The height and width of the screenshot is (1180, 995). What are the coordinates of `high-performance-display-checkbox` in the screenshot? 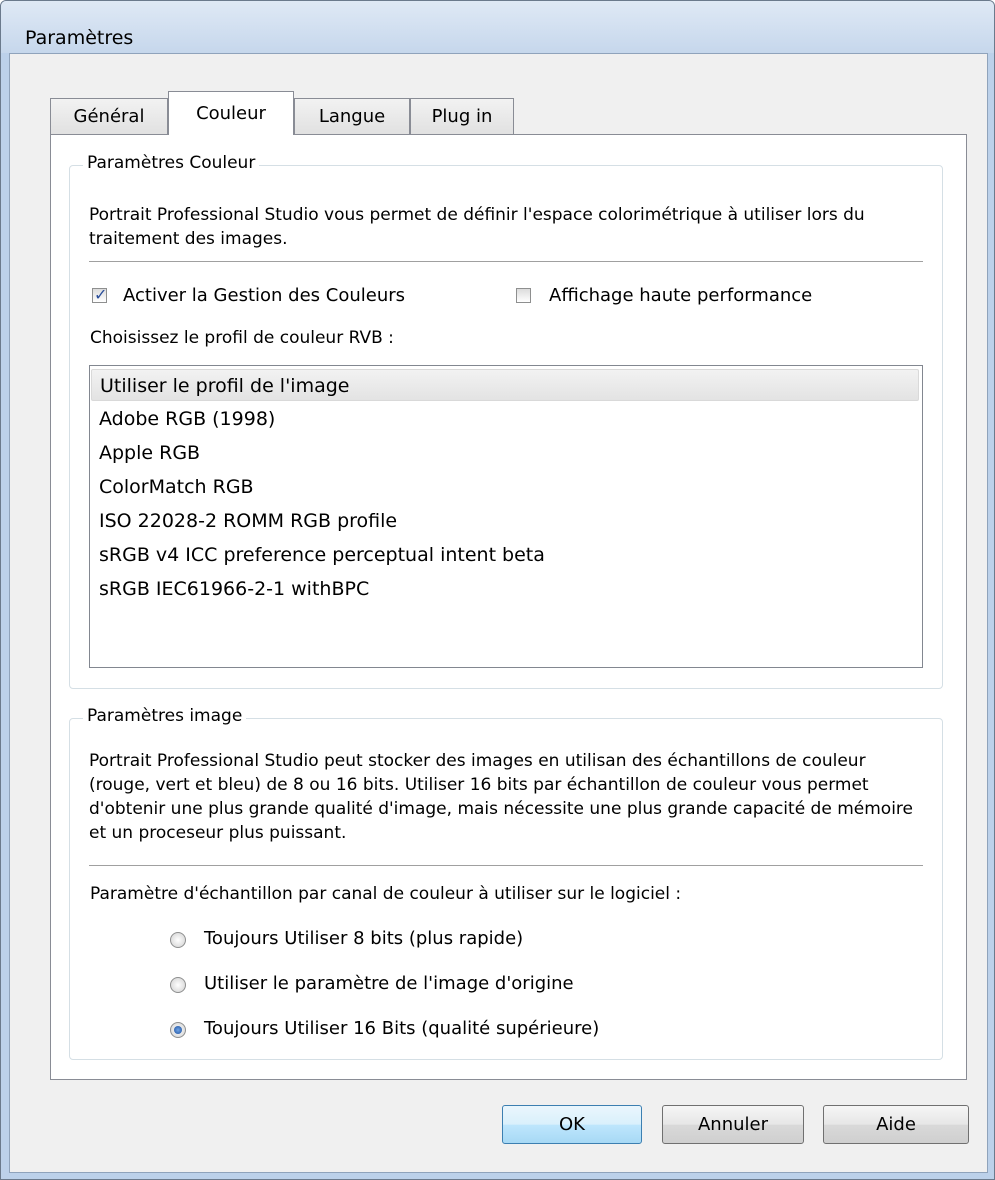 It's located at (523, 295).